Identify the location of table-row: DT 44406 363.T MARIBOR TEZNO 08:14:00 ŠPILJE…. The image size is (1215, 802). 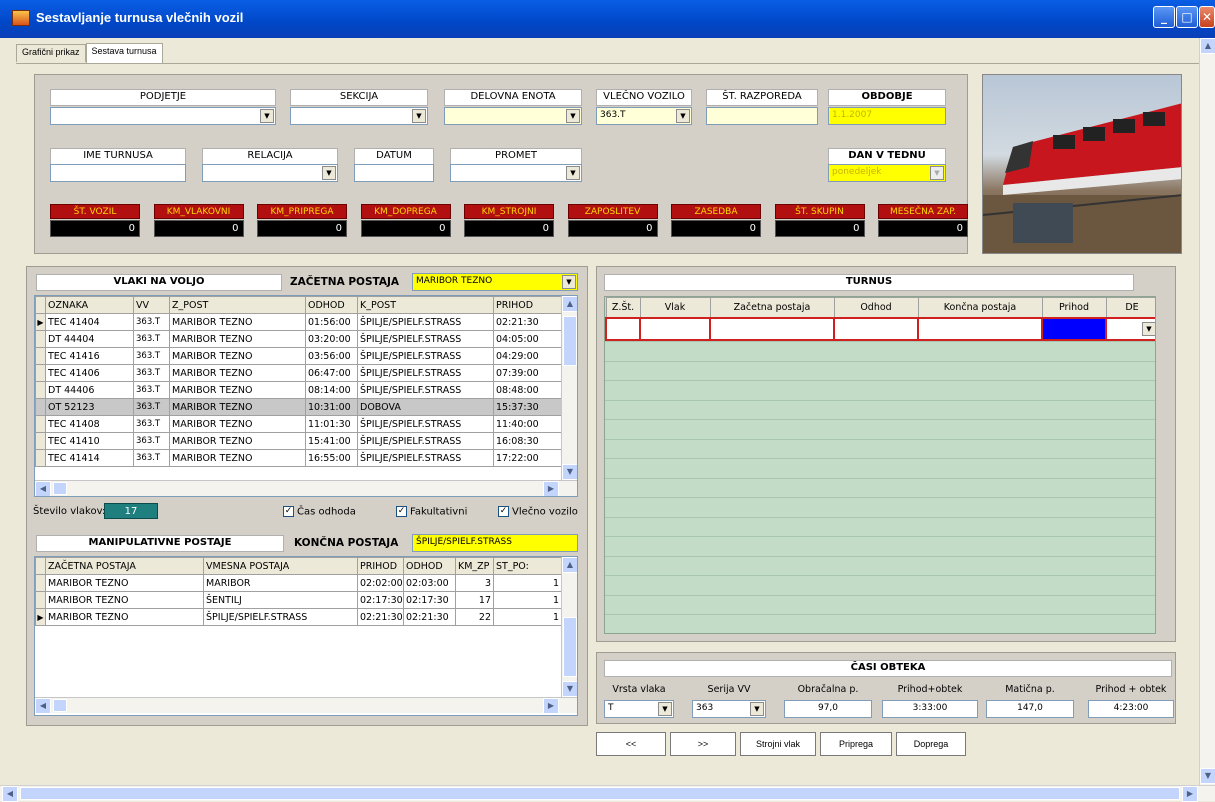
(298, 390).